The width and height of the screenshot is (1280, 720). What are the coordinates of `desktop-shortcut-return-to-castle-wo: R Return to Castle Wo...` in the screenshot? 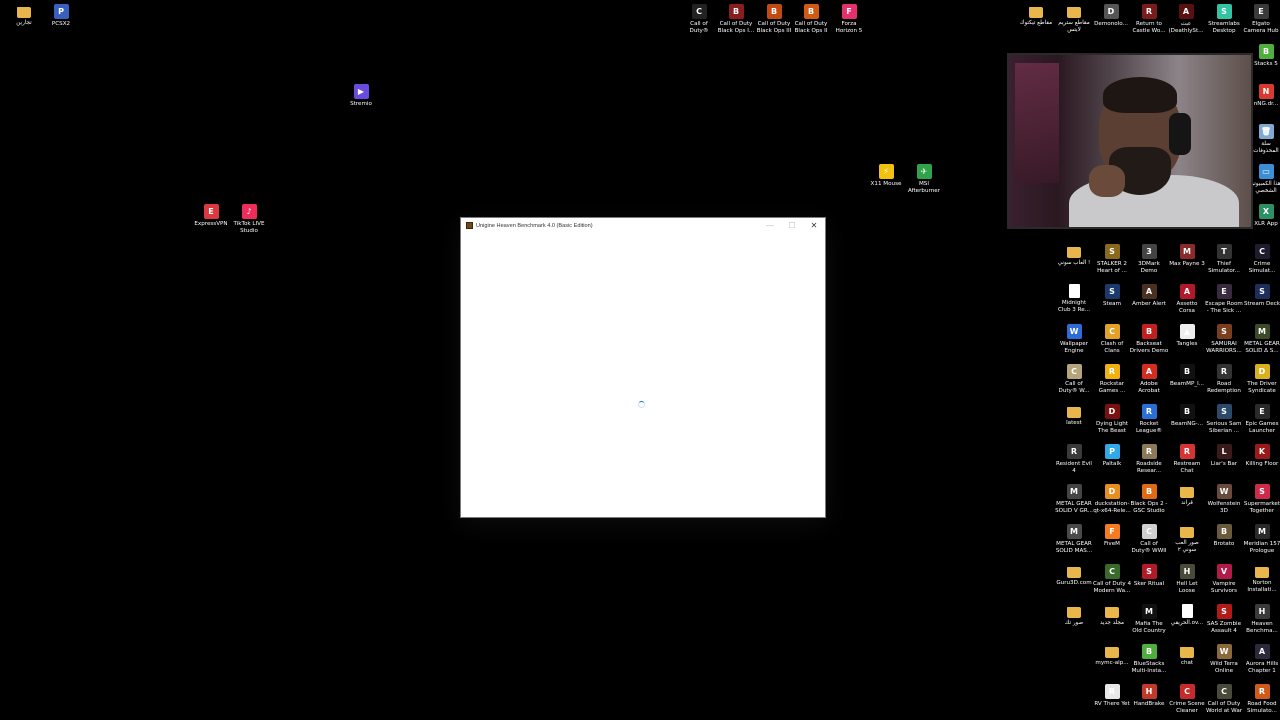 It's located at (1149, 20).